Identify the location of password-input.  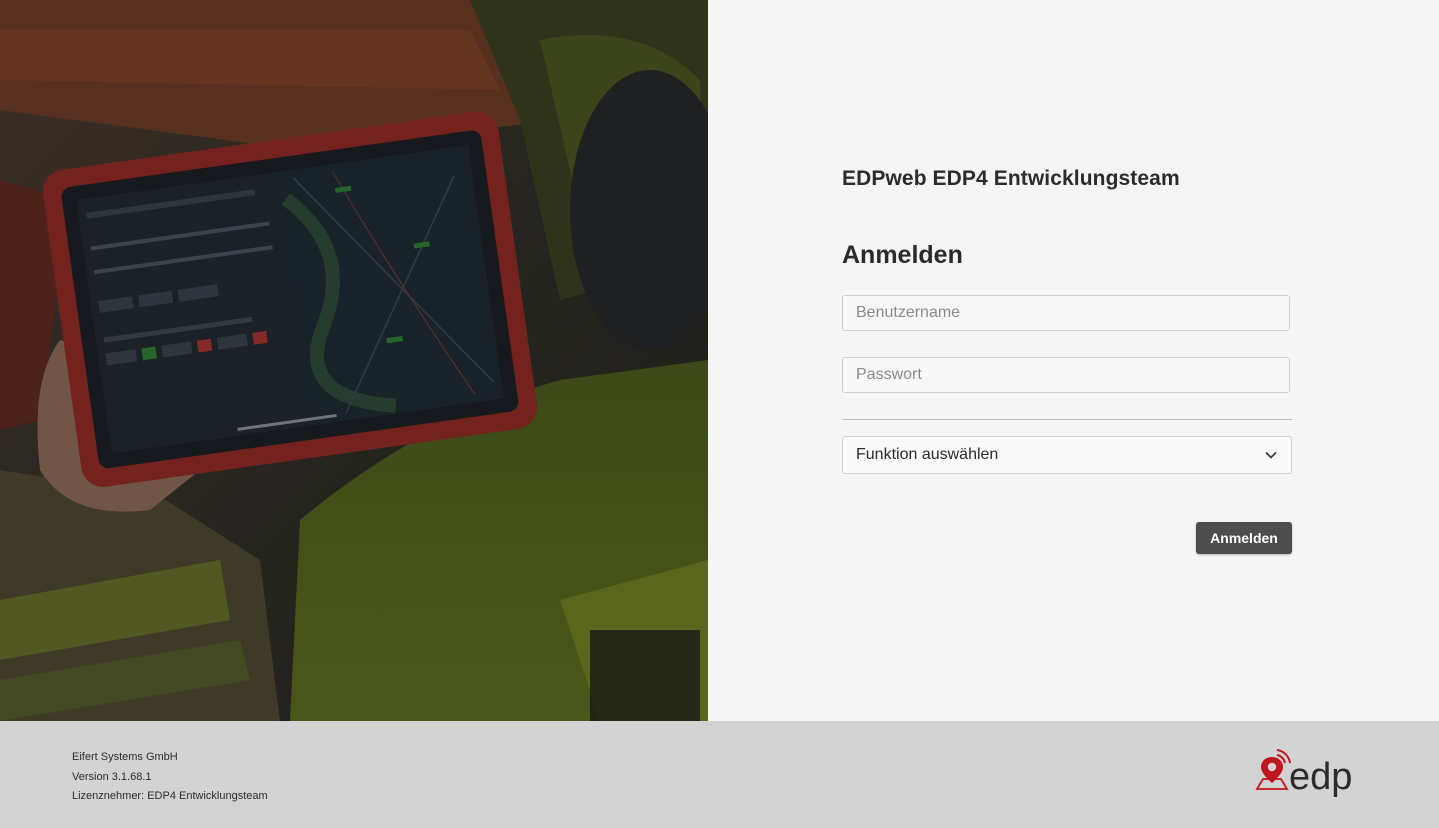
(1066, 375).